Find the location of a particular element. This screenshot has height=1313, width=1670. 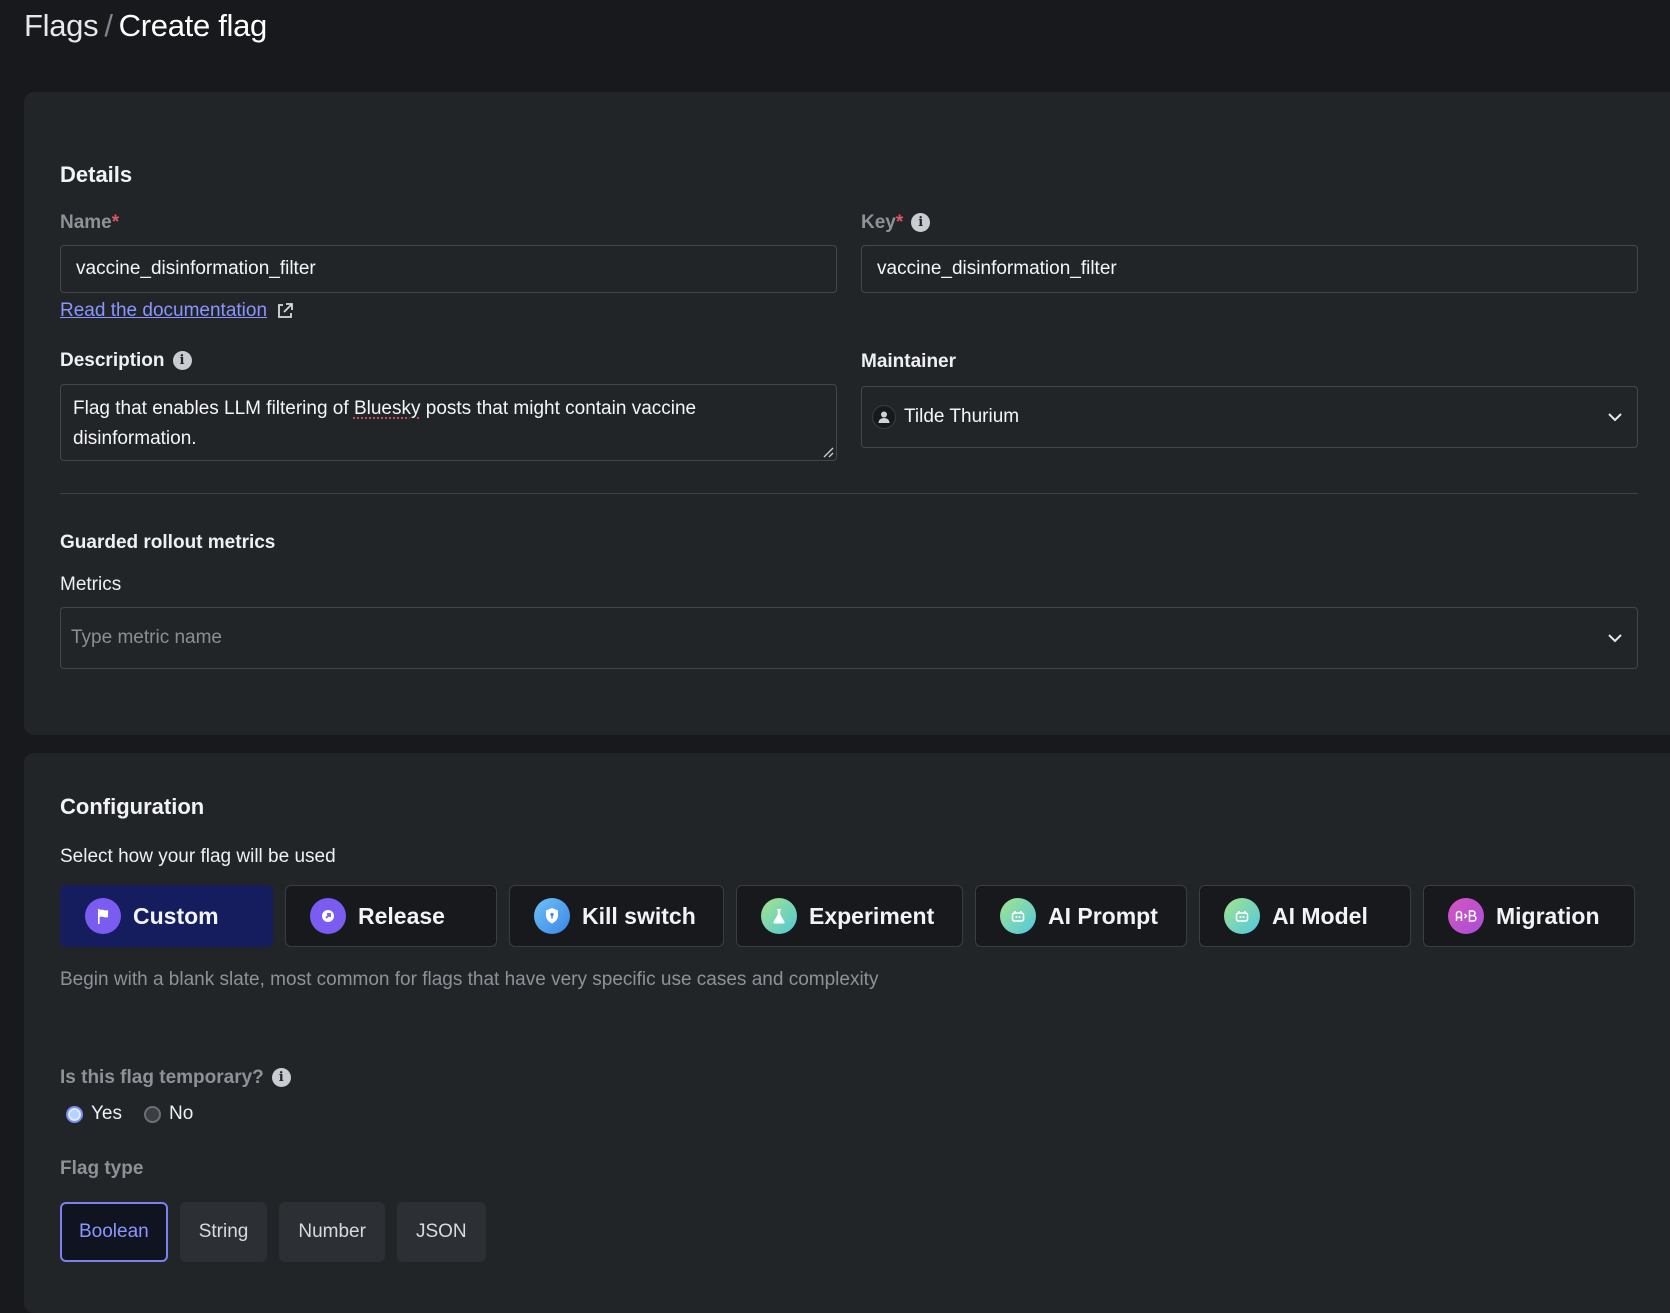

page-title: Create flag is located at coordinates (193, 25).